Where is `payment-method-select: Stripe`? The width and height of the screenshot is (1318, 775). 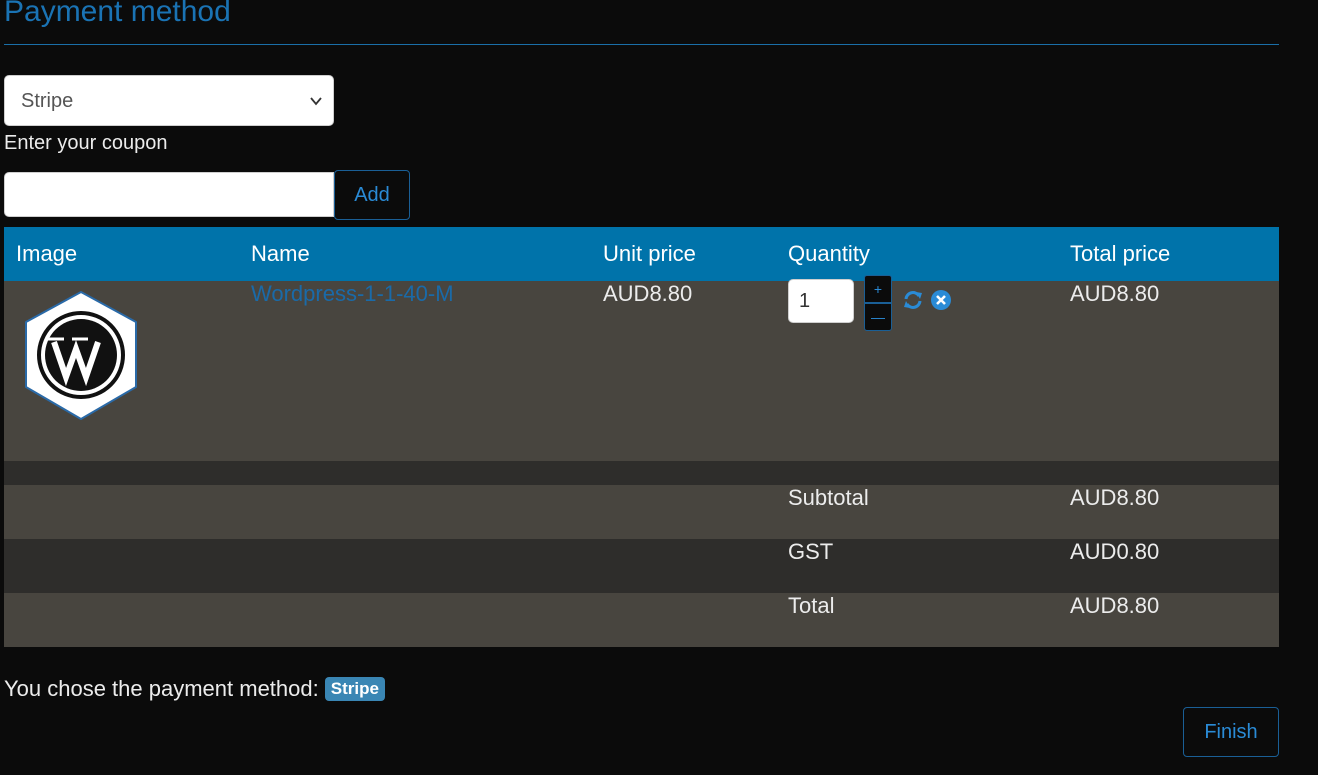
payment-method-select: Stripe is located at coordinates (169, 100).